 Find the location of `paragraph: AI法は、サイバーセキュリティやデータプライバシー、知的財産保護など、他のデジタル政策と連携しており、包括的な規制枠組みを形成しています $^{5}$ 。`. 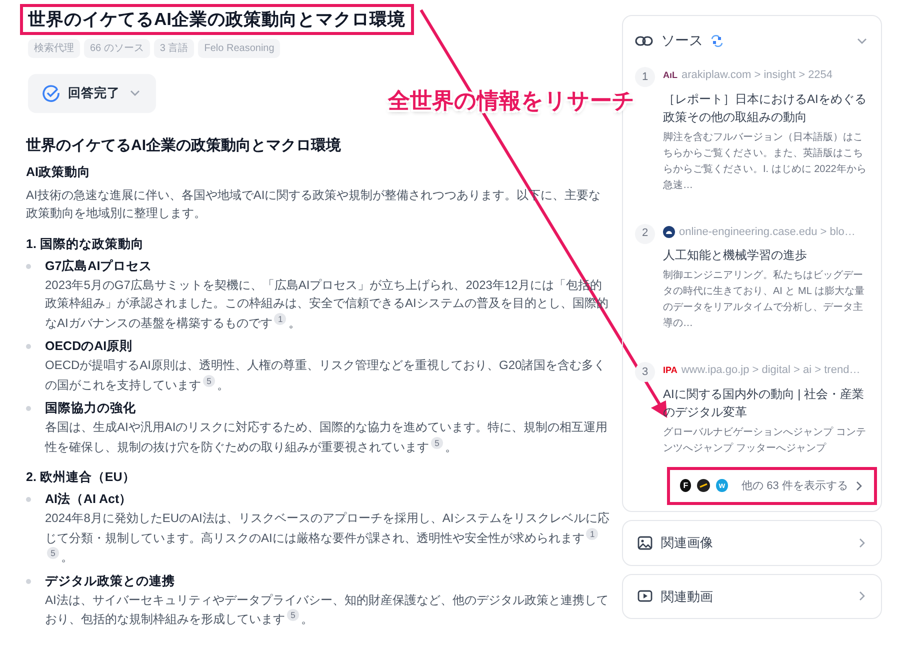

paragraph: AI法は、サイバーセキュリティやデータプライバシー、知的財産保護など、他のデジタル政策と連携しており、包括的な規制枠組みを形成しています $^{5}$ 。 is located at coordinates (327, 610).